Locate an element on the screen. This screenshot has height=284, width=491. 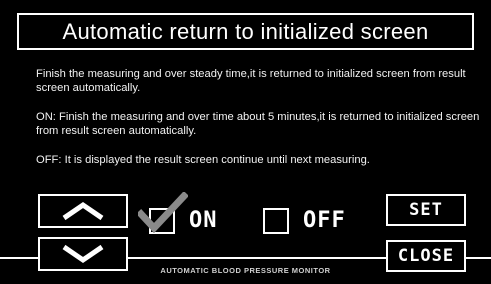
divider-line-right is located at coordinates (478, 258).